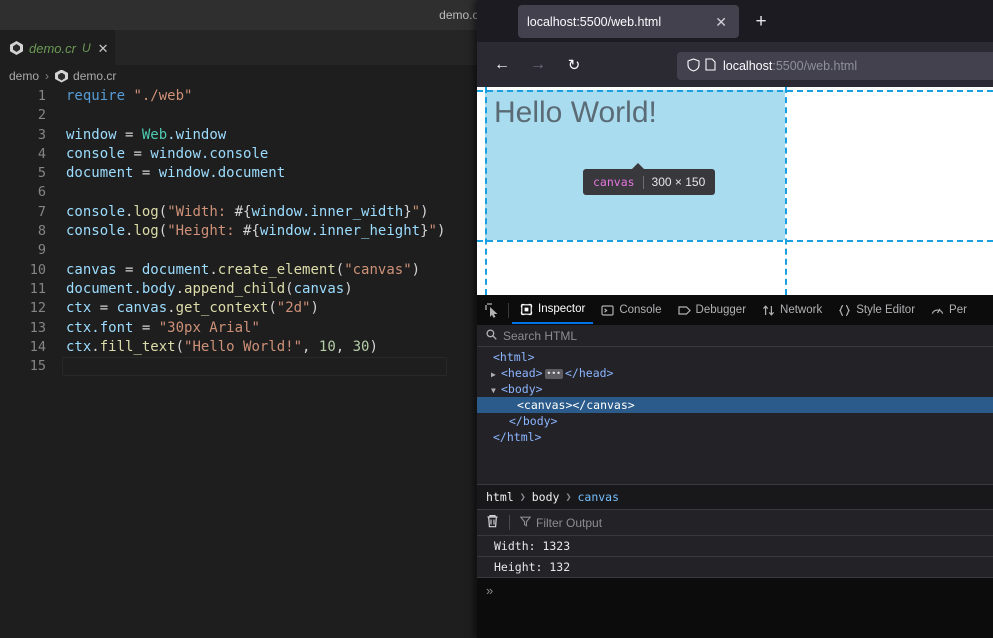  Describe the element at coordinates (721, 310) in the screenshot. I see `devtools-tab-label: Debugger` at that location.